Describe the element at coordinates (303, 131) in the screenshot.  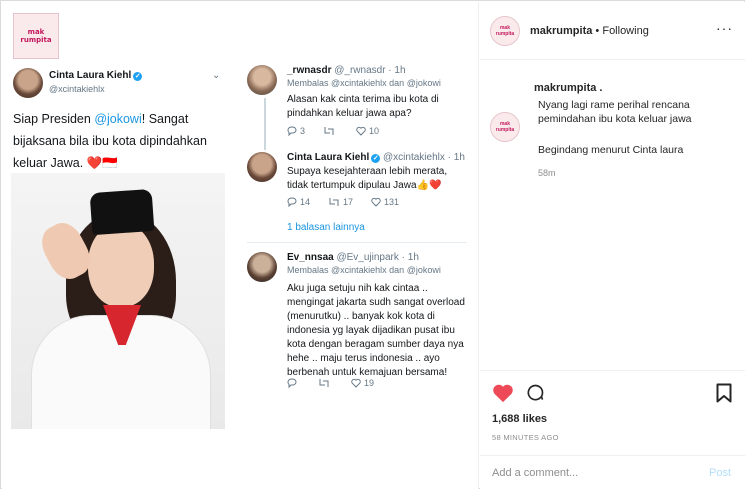
I see `reply-count: 3` at that location.